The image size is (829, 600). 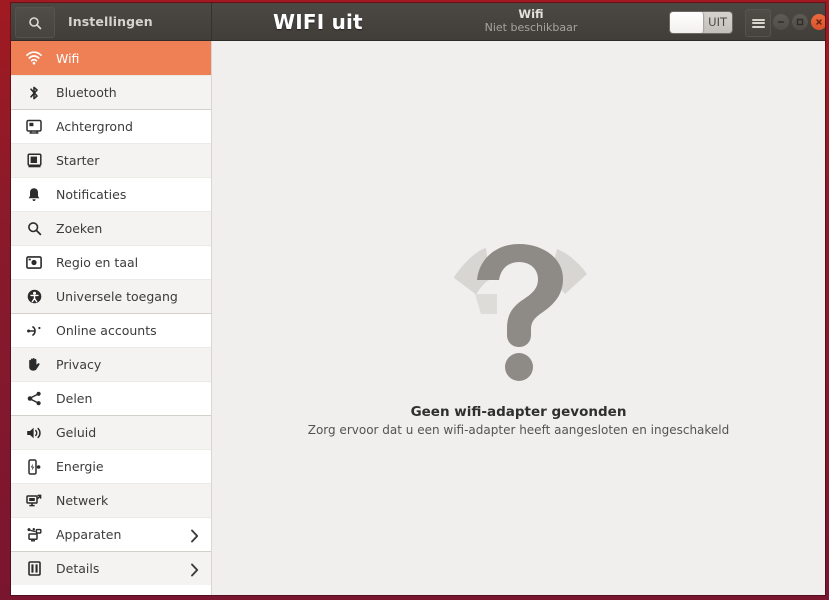 What do you see at coordinates (34, 297) in the screenshot?
I see `accessibility-icon` at bounding box center [34, 297].